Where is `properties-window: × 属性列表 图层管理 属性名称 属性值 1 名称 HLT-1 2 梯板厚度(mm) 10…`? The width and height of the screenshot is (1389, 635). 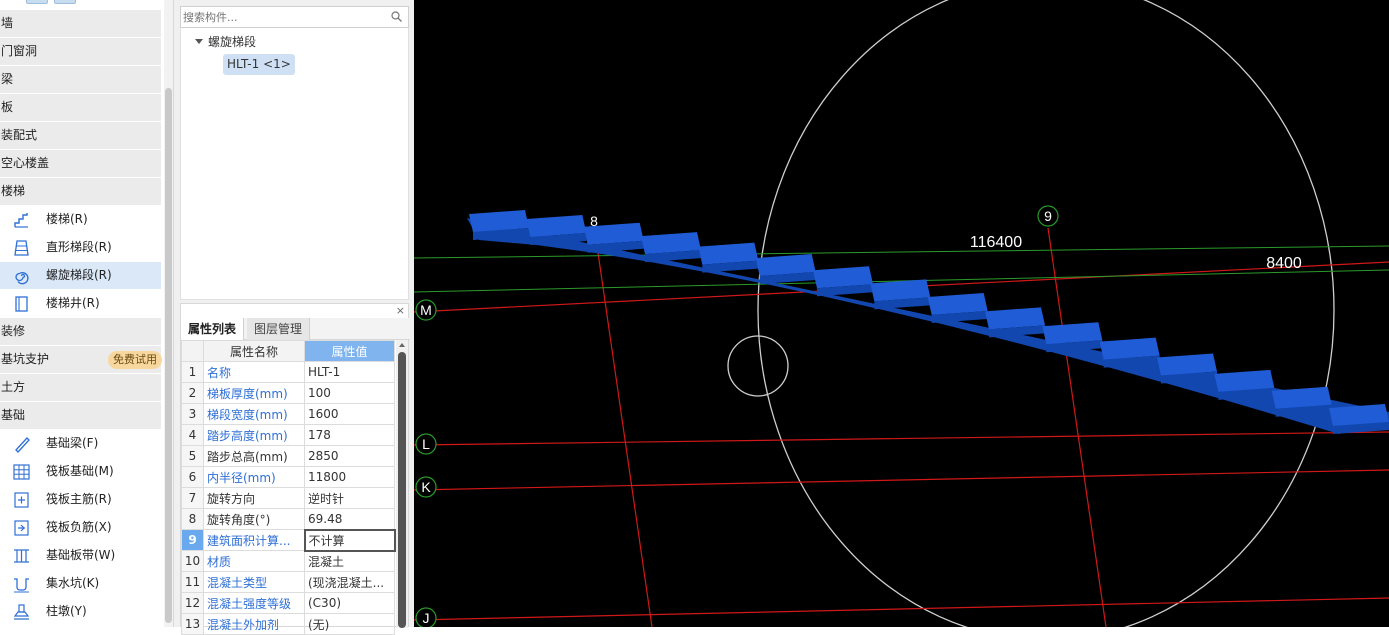
properties-window: × 属性列表 图层管理 属性名称 属性值 1 名称 HLT-1 2 梯板厚度(mm) 10… is located at coordinates (295, 469).